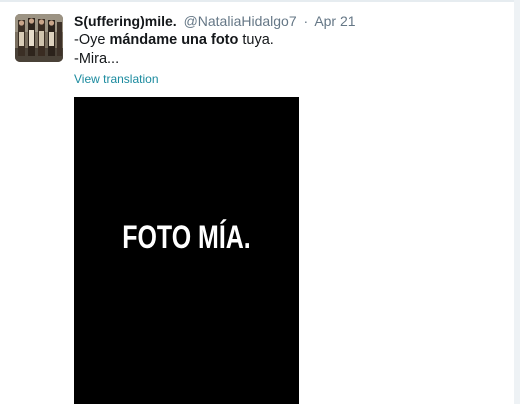  Describe the element at coordinates (186, 237) in the screenshot. I see `media-caption: FOTO MÍA.` at that location.